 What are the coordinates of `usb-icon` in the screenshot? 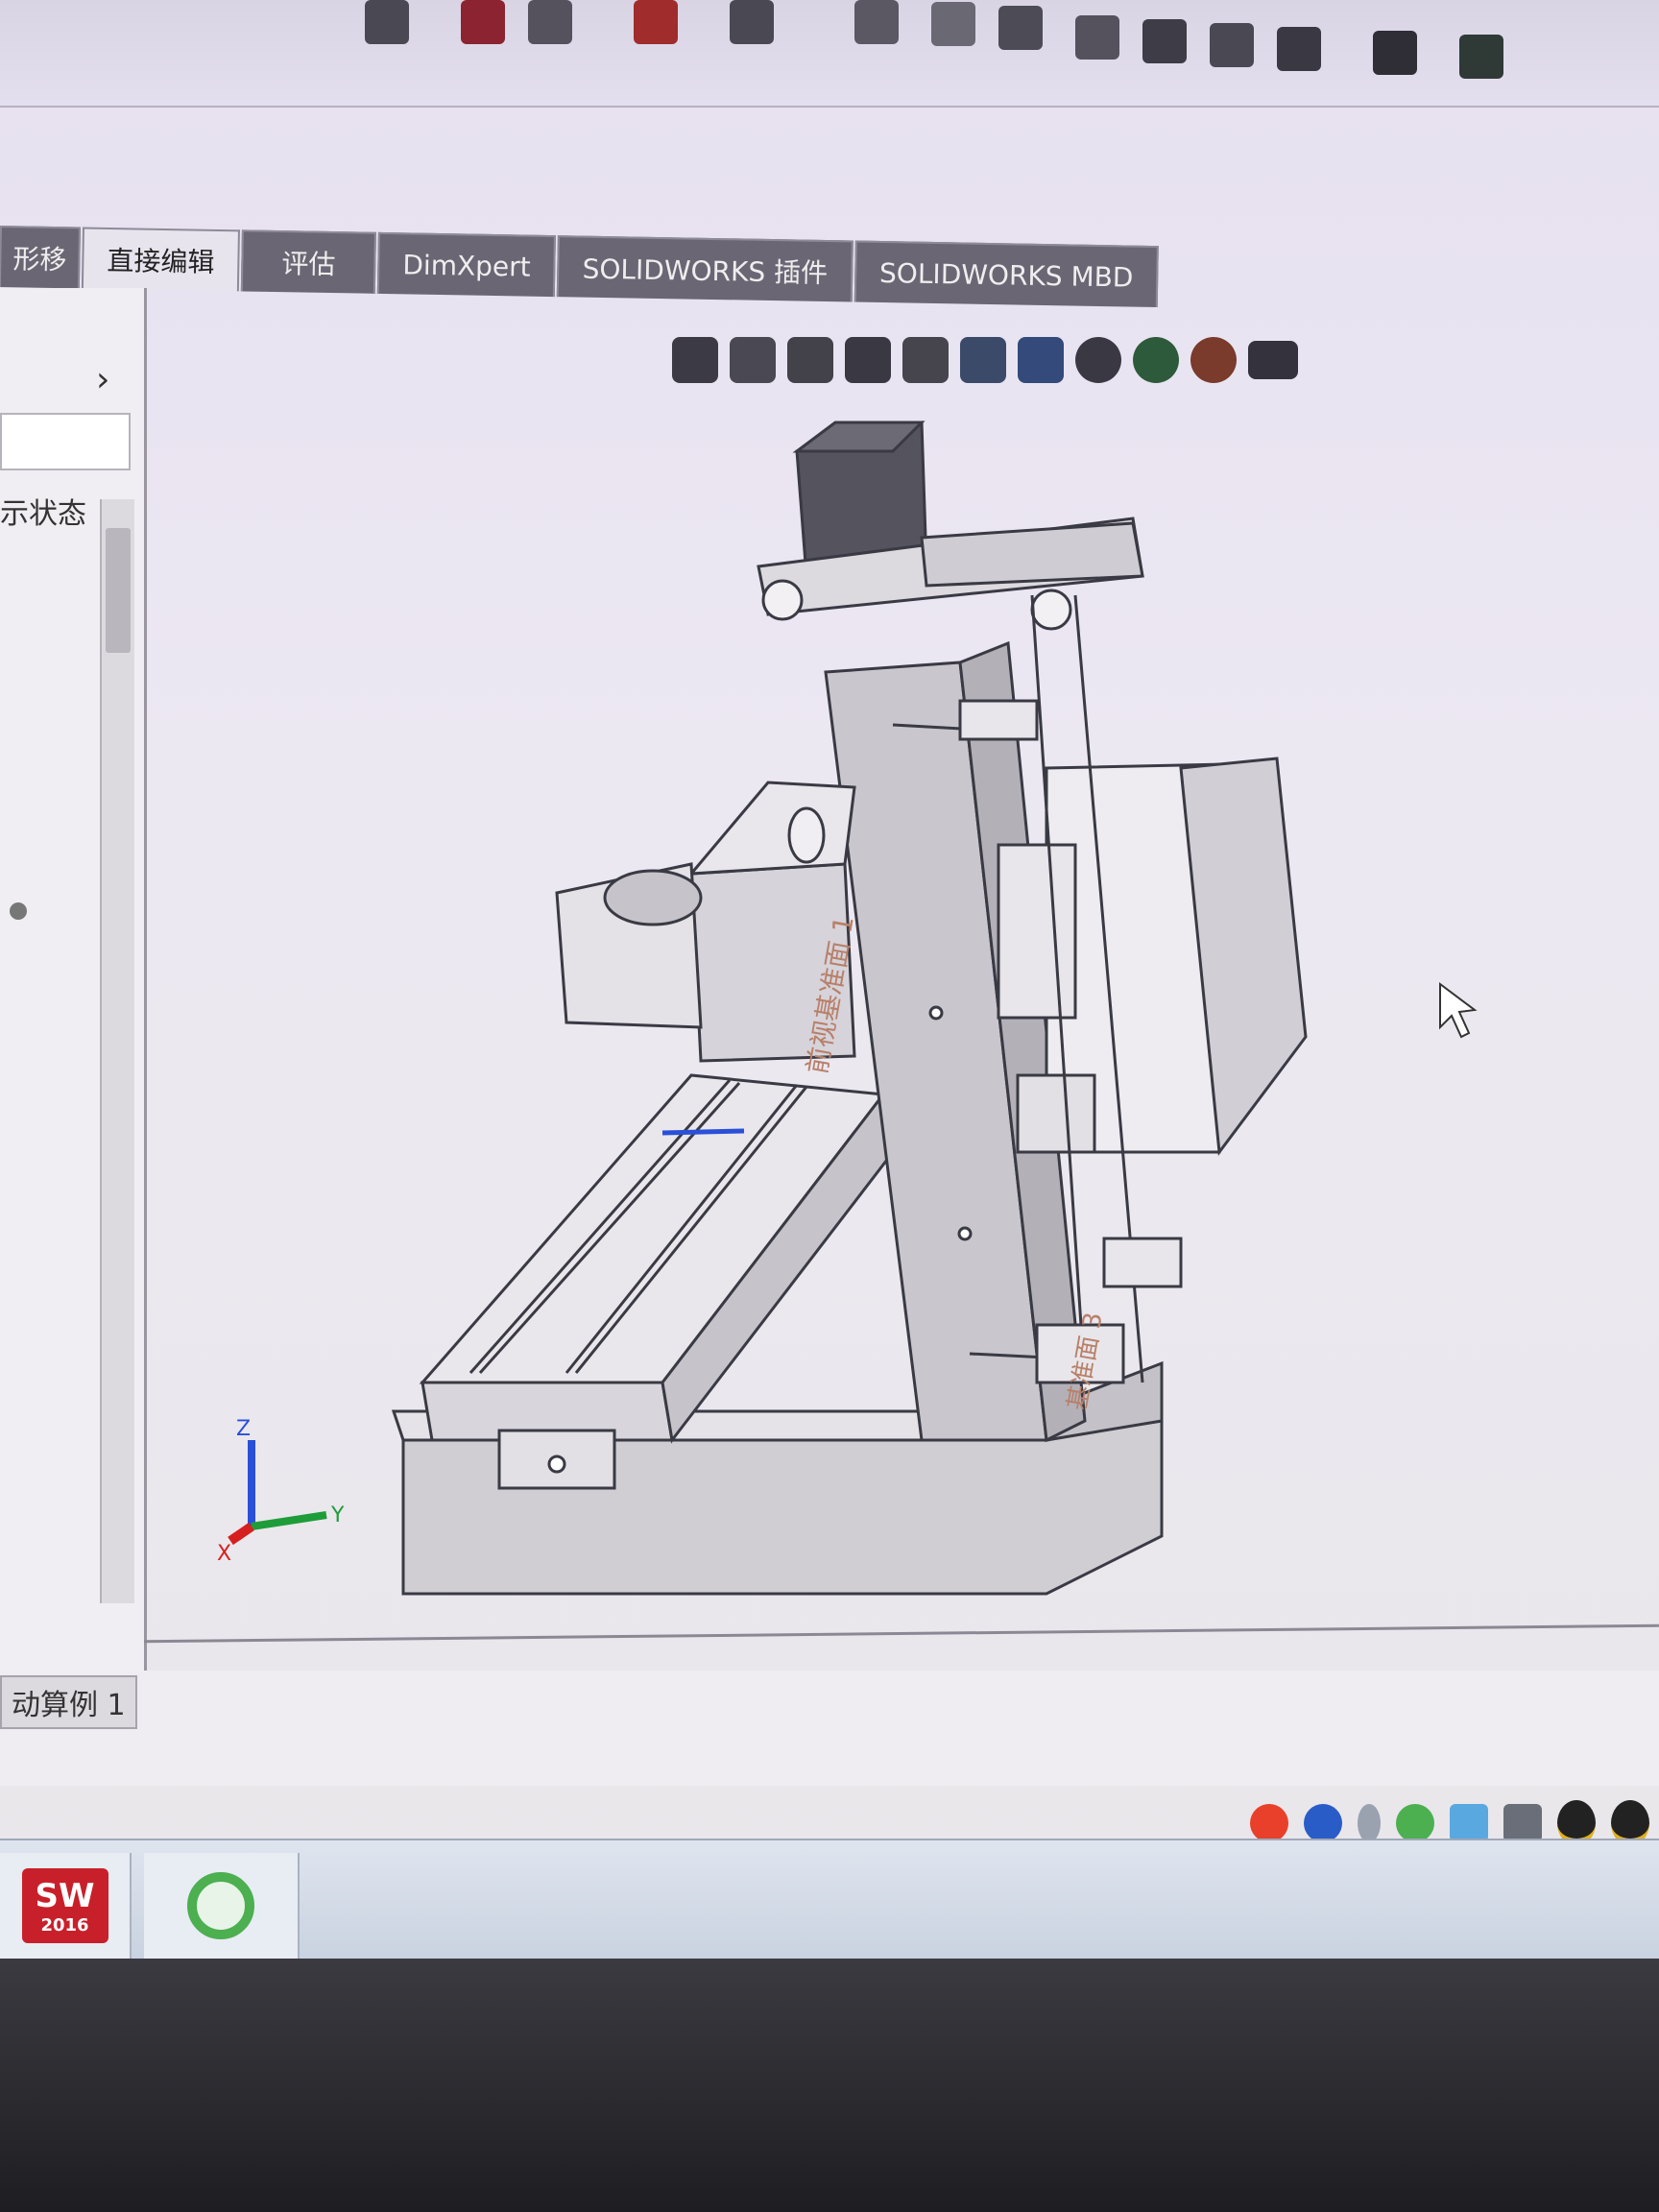 It's located at (1522, 1823).